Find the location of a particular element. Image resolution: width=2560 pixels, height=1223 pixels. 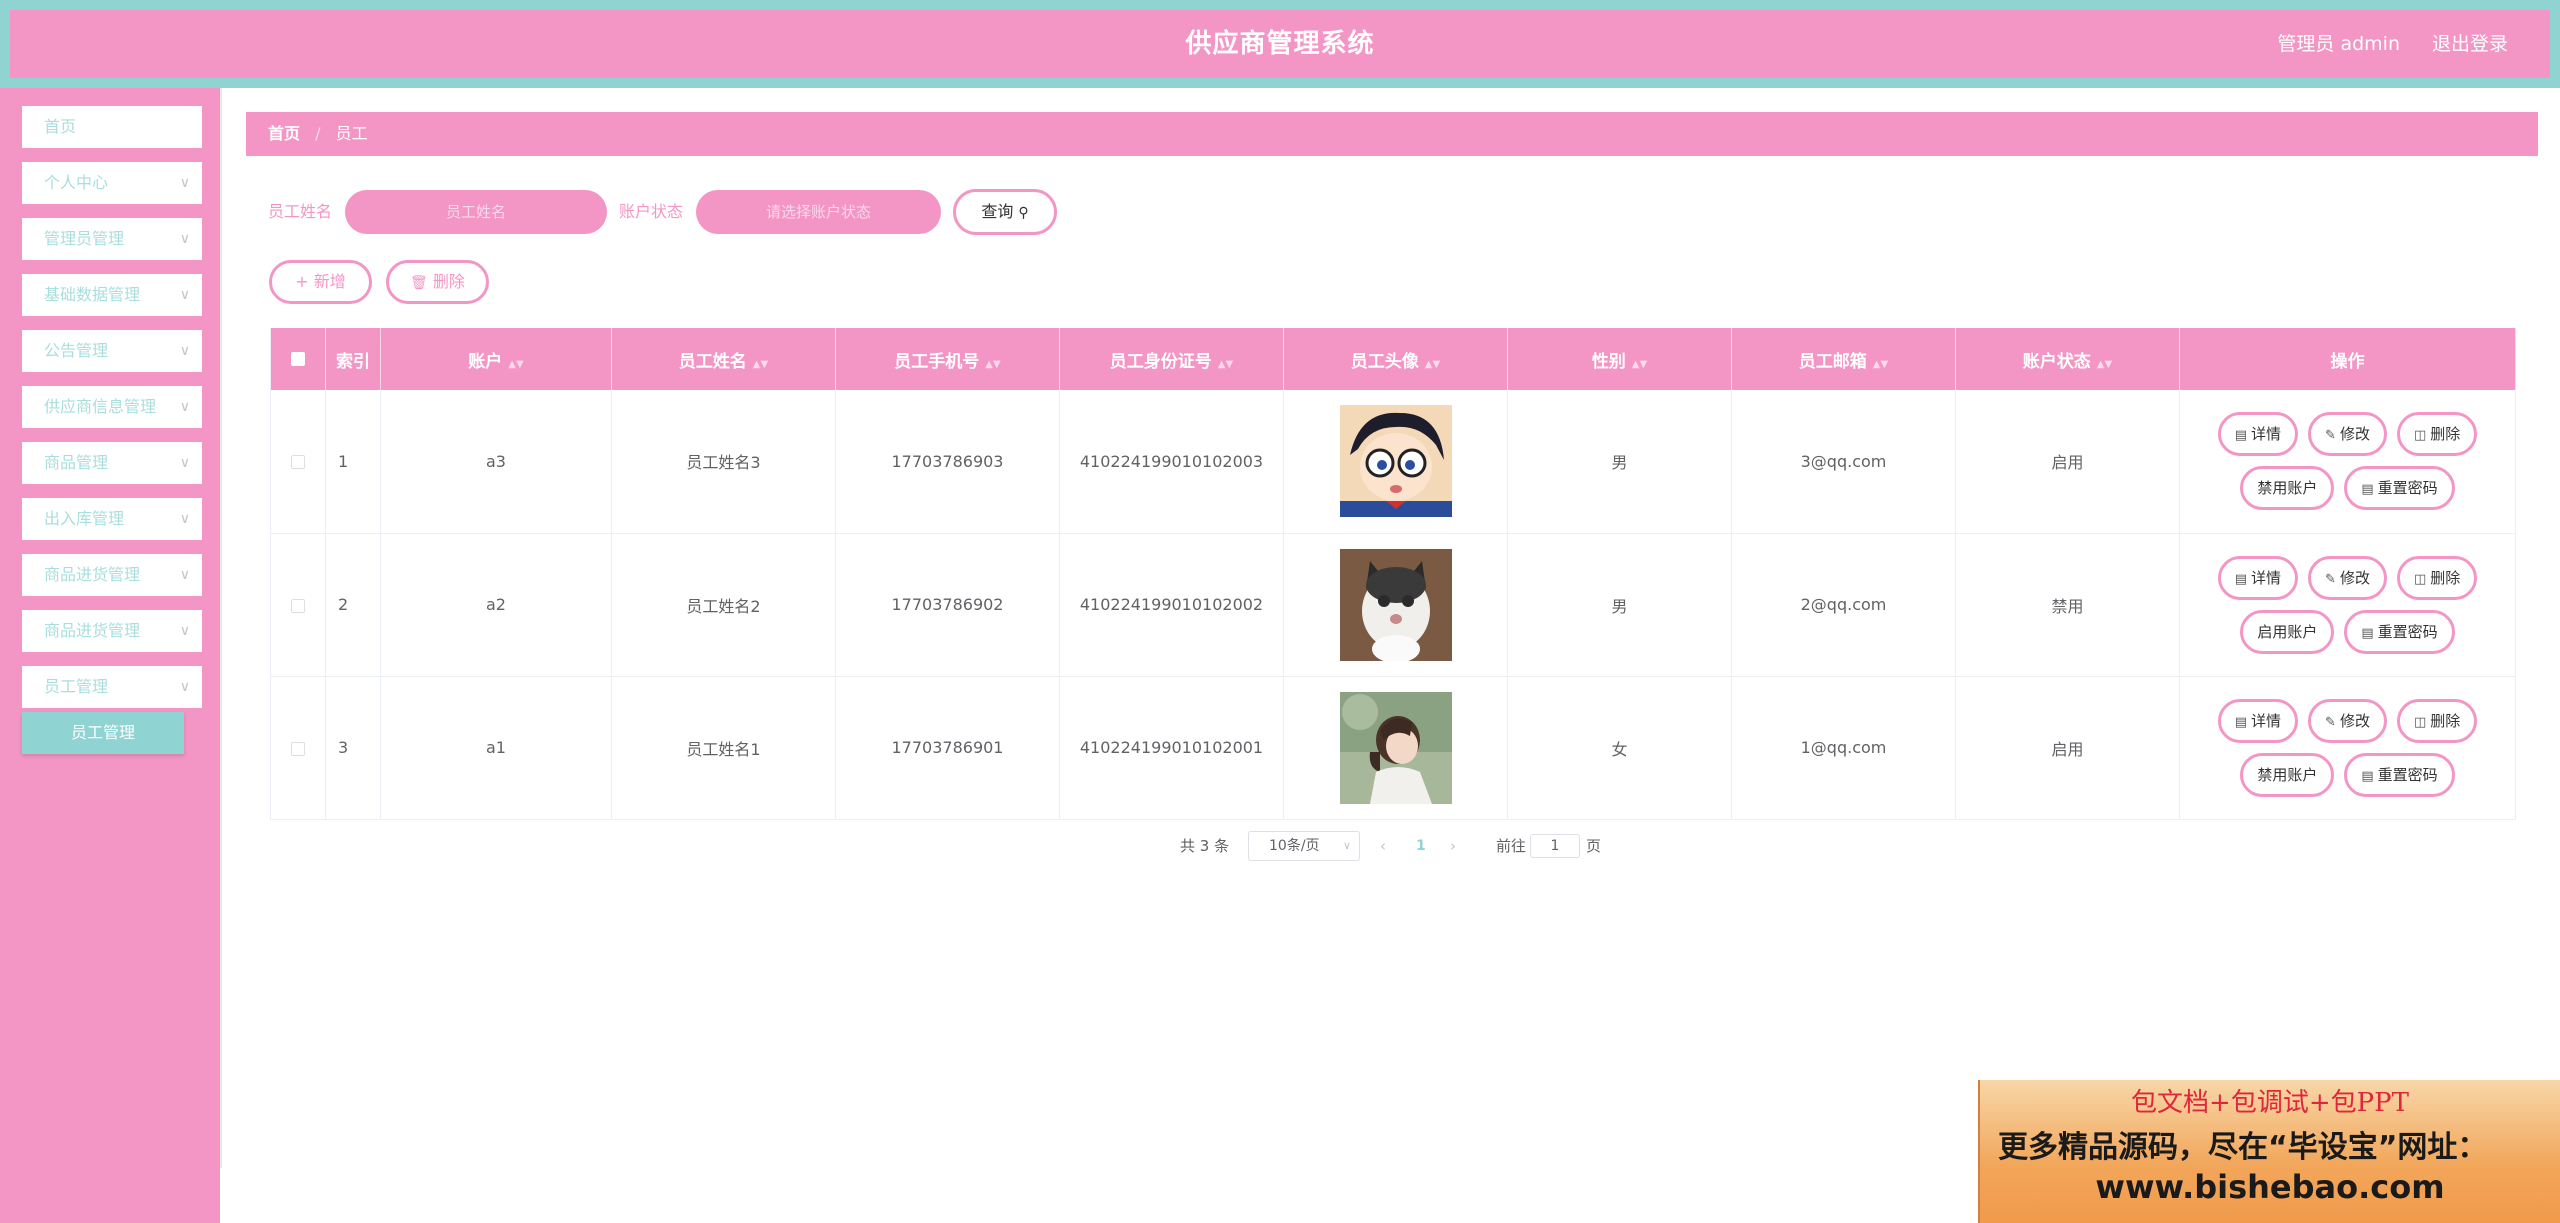

select-all-header is located at coordinates (298, 359).